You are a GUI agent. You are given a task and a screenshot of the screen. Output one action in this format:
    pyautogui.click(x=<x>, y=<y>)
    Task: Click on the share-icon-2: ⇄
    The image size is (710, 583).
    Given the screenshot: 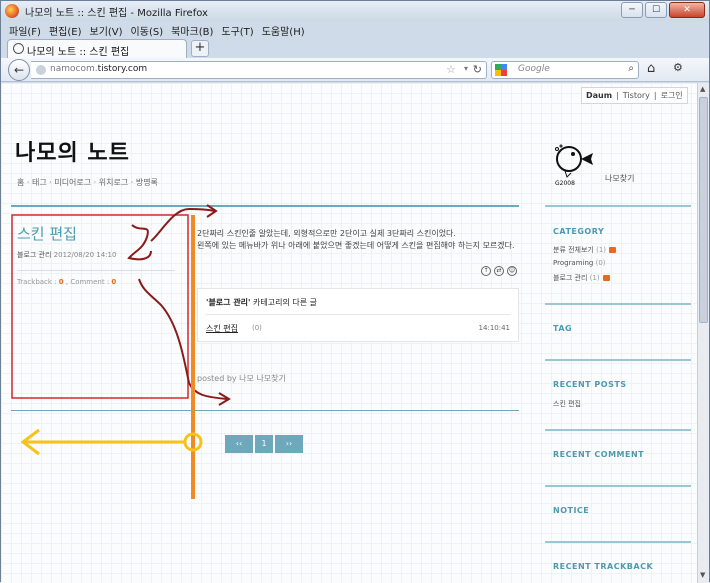 What is the action you would take?
    pyautogui.click(x=499, y=271)
    